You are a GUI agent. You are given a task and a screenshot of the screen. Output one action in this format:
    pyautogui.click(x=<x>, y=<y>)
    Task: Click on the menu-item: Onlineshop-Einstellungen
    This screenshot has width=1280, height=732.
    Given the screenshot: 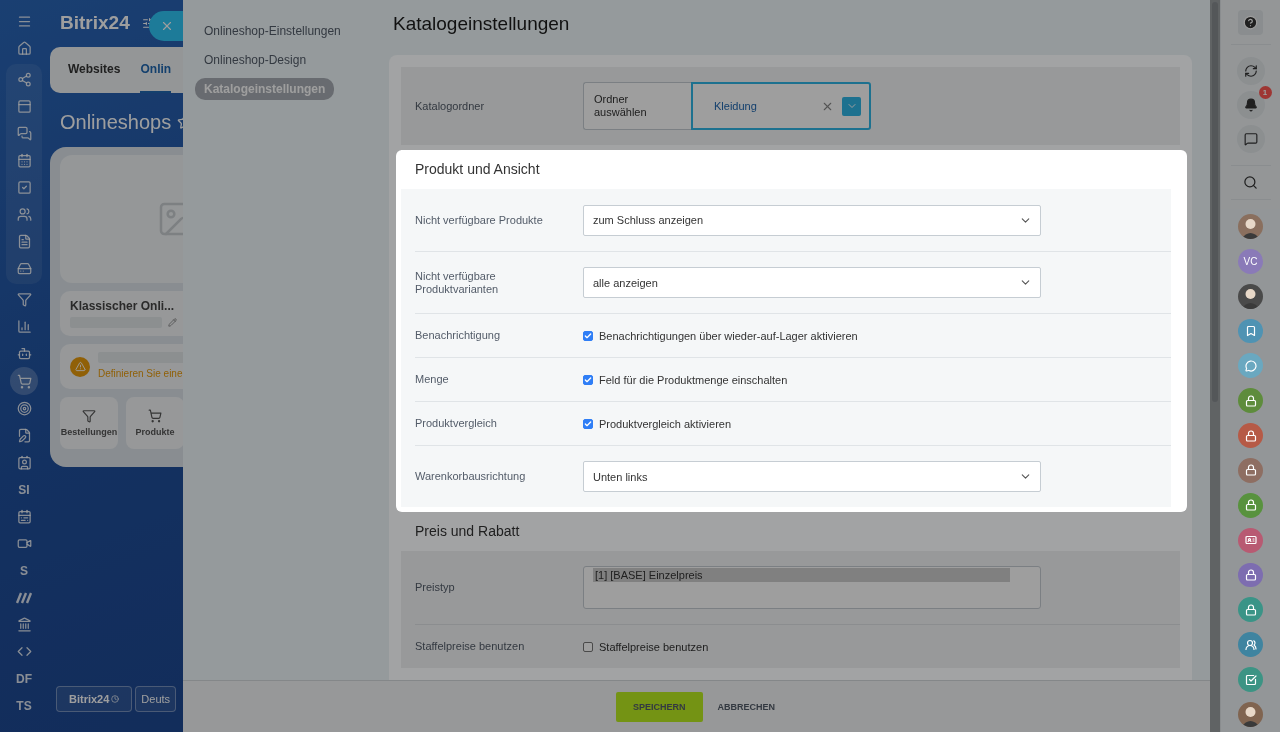 What is the action you would take?
    pyautogui.click(x=272, y=31)
    